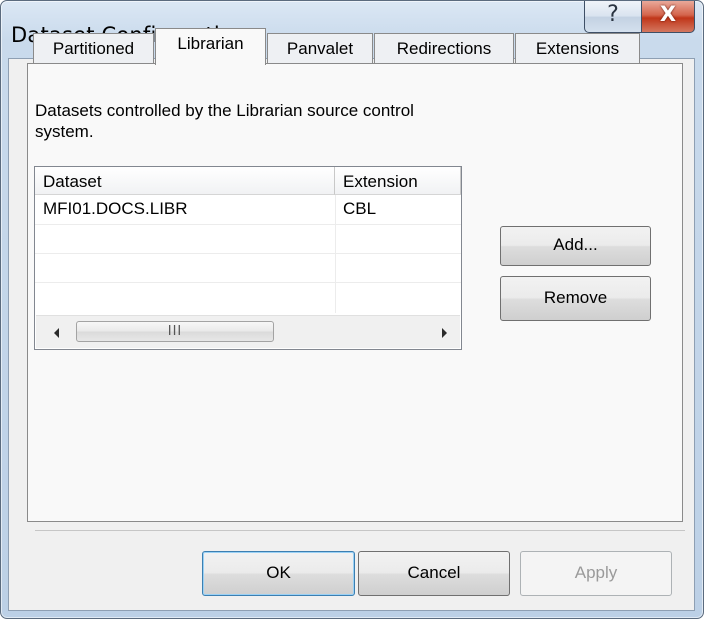  What do you see at coordinates (380, 181) in the screenshot?
I see `column-header-label: Extension` at bounding box center [380, 181].